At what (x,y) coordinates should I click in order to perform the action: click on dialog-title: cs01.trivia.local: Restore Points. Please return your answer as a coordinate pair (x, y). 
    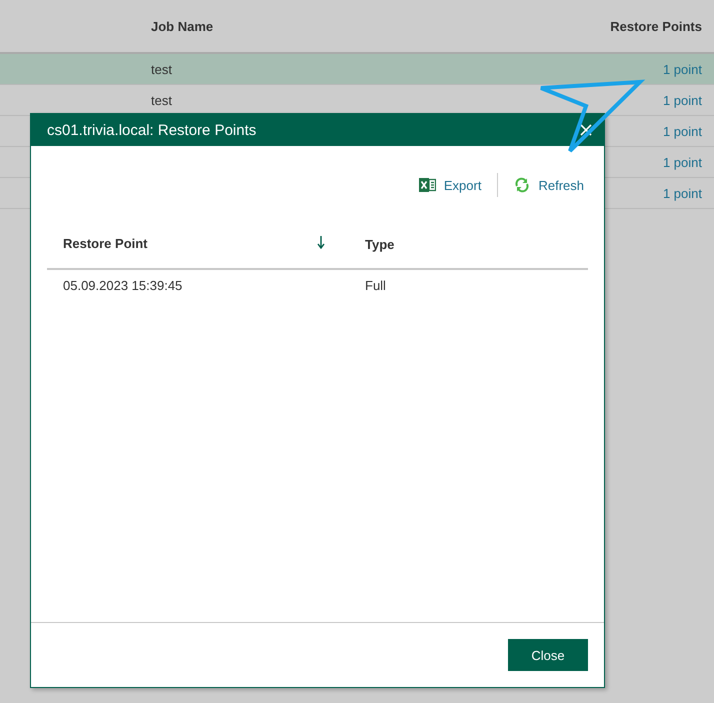
    Looking at the image, I should click on (151, 130).